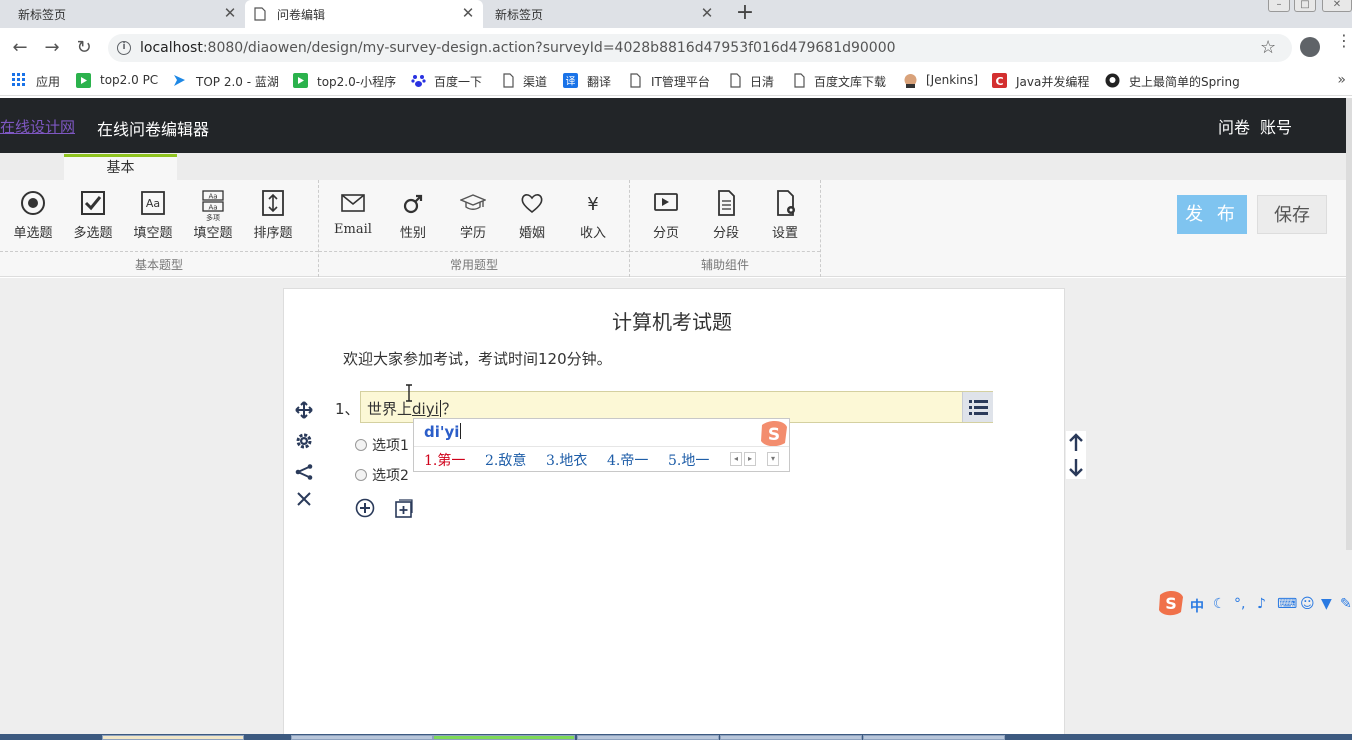  Describe the element at coordinates (627, 460) in the screenshot. I see `ime-candidate-4: 4.帝一` at that location.